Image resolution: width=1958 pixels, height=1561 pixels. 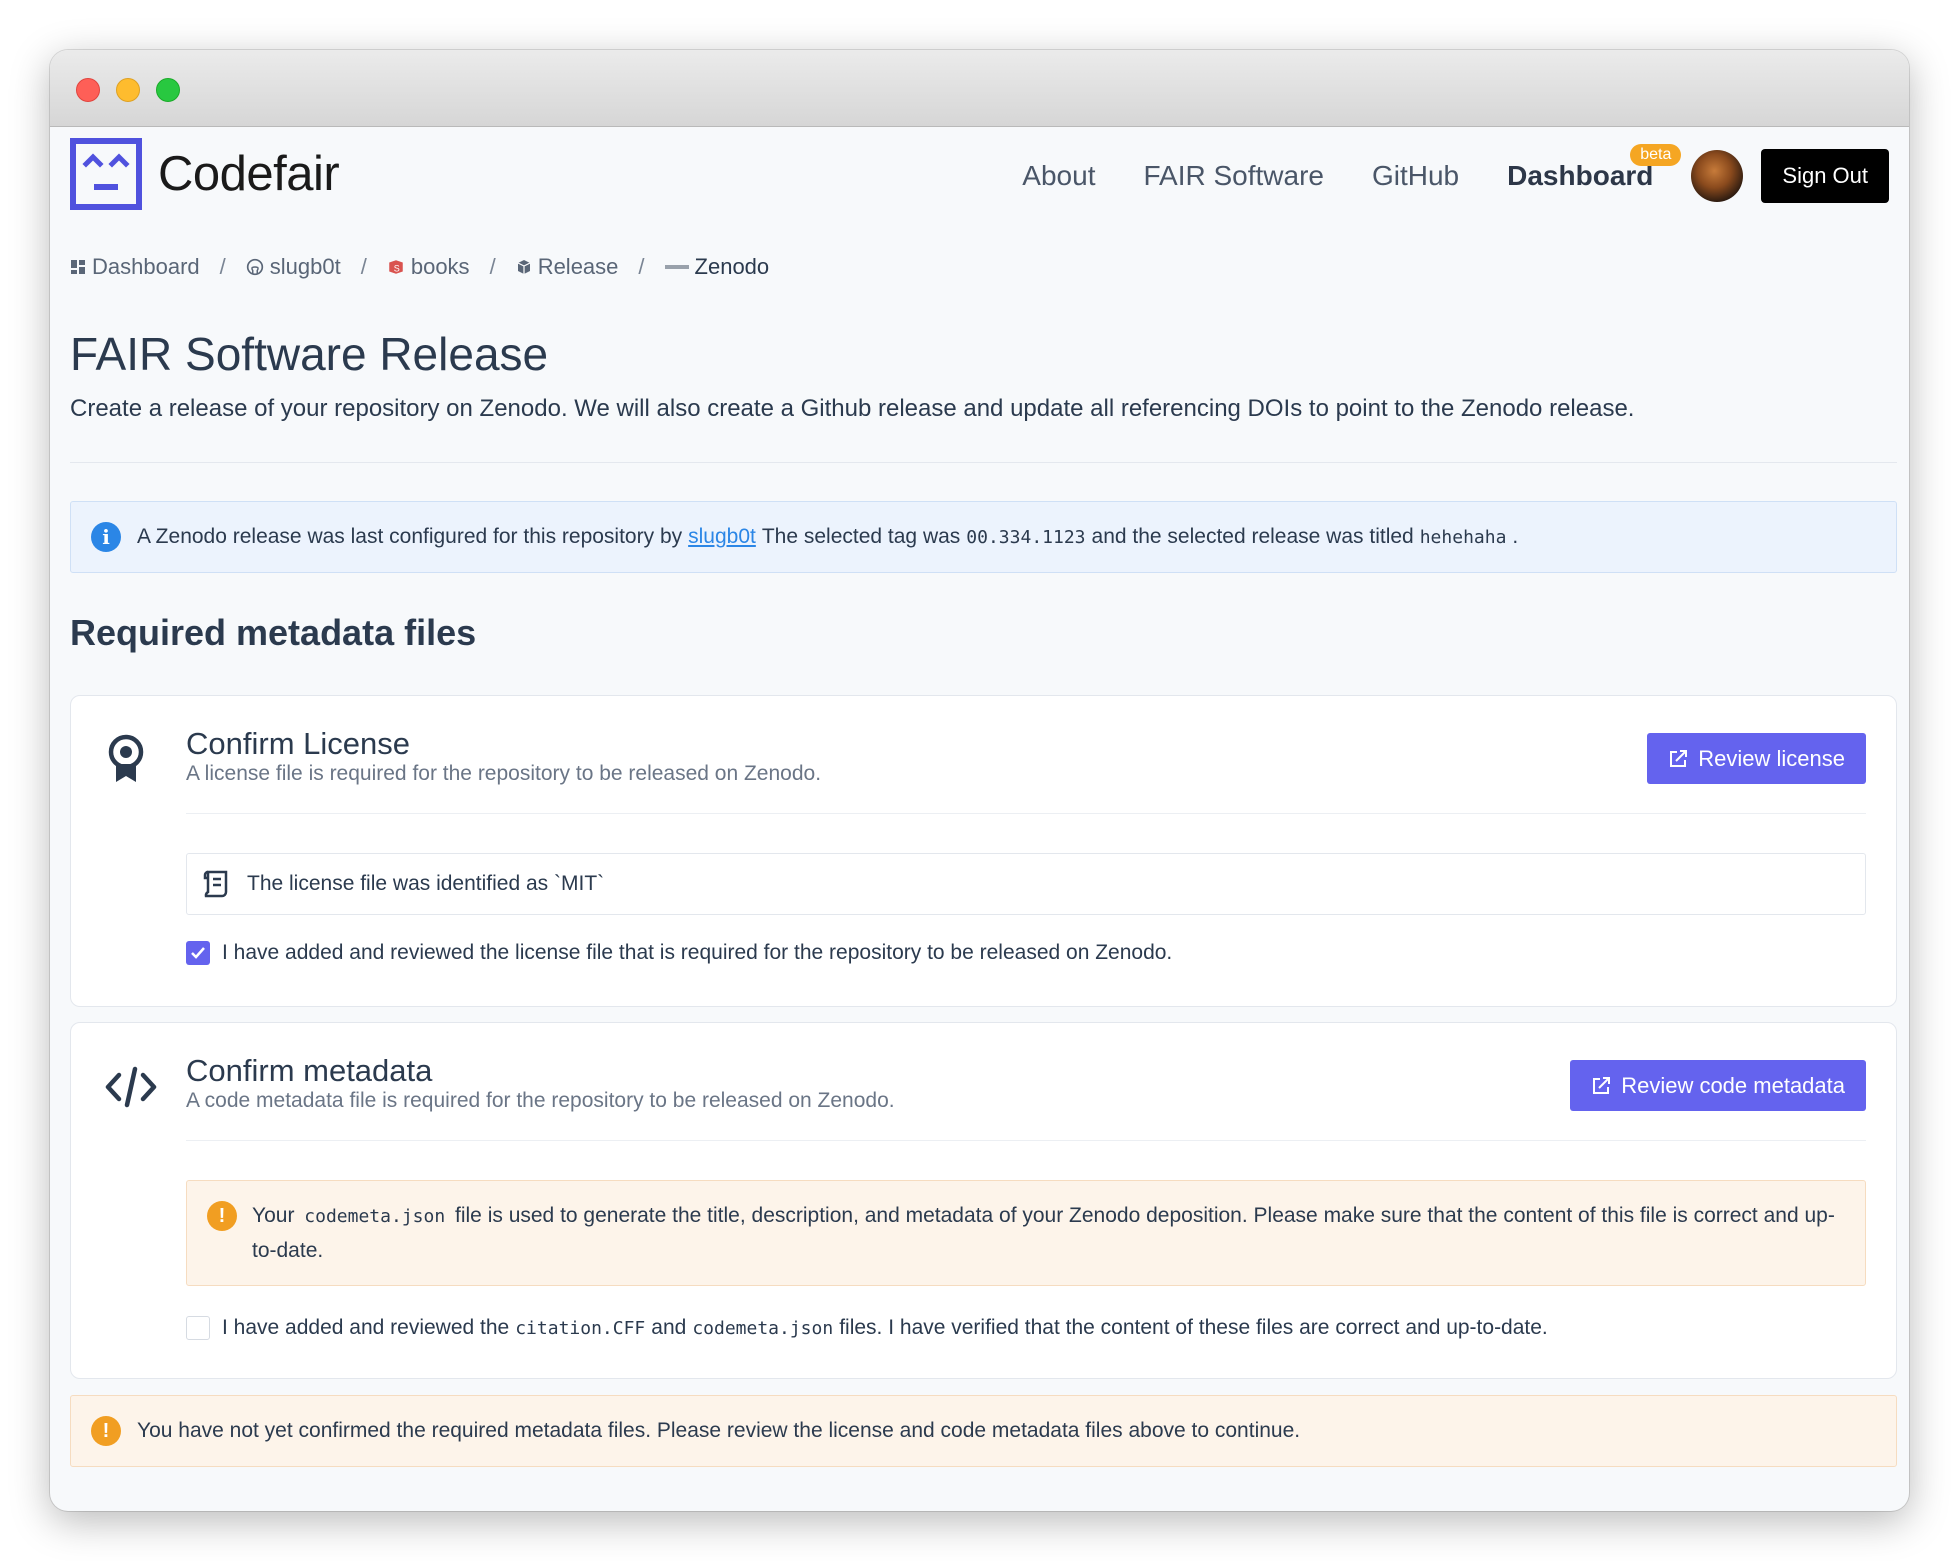 What do you see at coordinates (1580, 175) in the screenshot?
I see `nav-dashboard-label: Dashboard` at bounding box center [1580, 175].